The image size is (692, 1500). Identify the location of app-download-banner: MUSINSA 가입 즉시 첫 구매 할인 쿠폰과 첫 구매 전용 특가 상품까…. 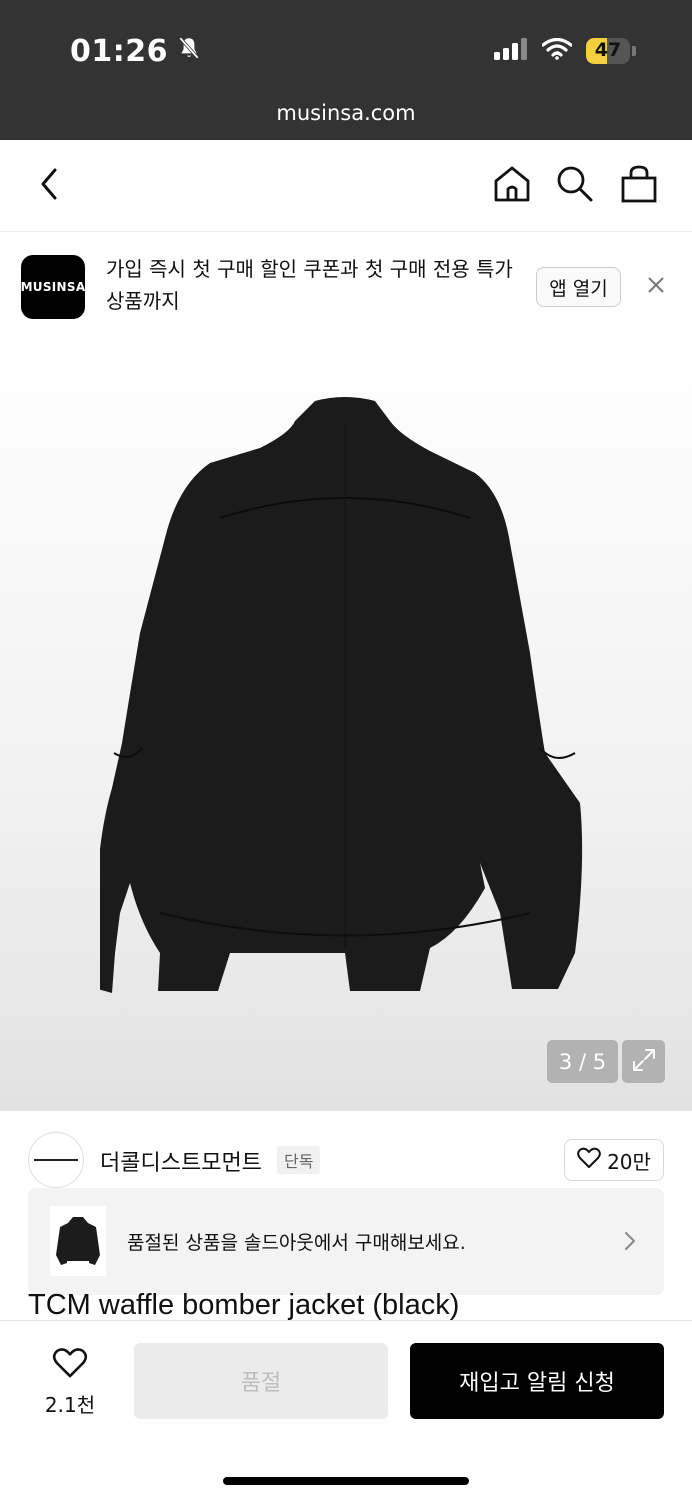
(346, 283).